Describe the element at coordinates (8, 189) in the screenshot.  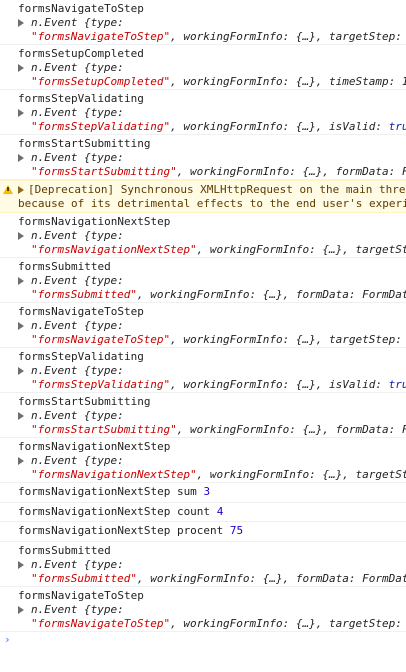
I see `warning-icon-mark` at that location.